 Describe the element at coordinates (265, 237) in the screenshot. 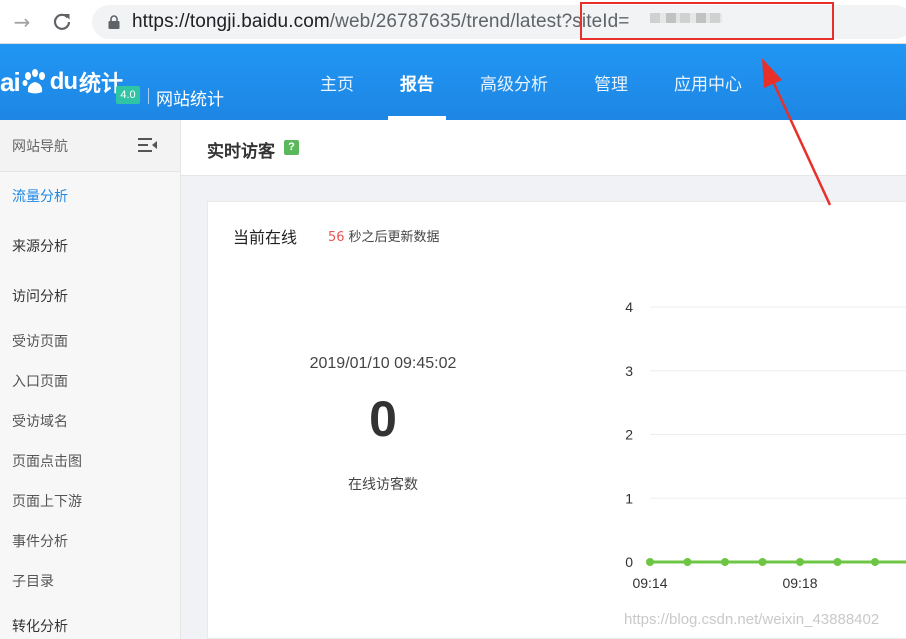

I see `online-now-title: 当前在线` at that location.